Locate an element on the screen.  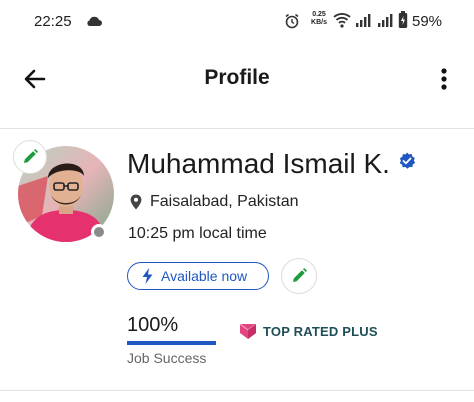
location-row: Faisalabad, Pakistan is located at coordinates (214, 202).